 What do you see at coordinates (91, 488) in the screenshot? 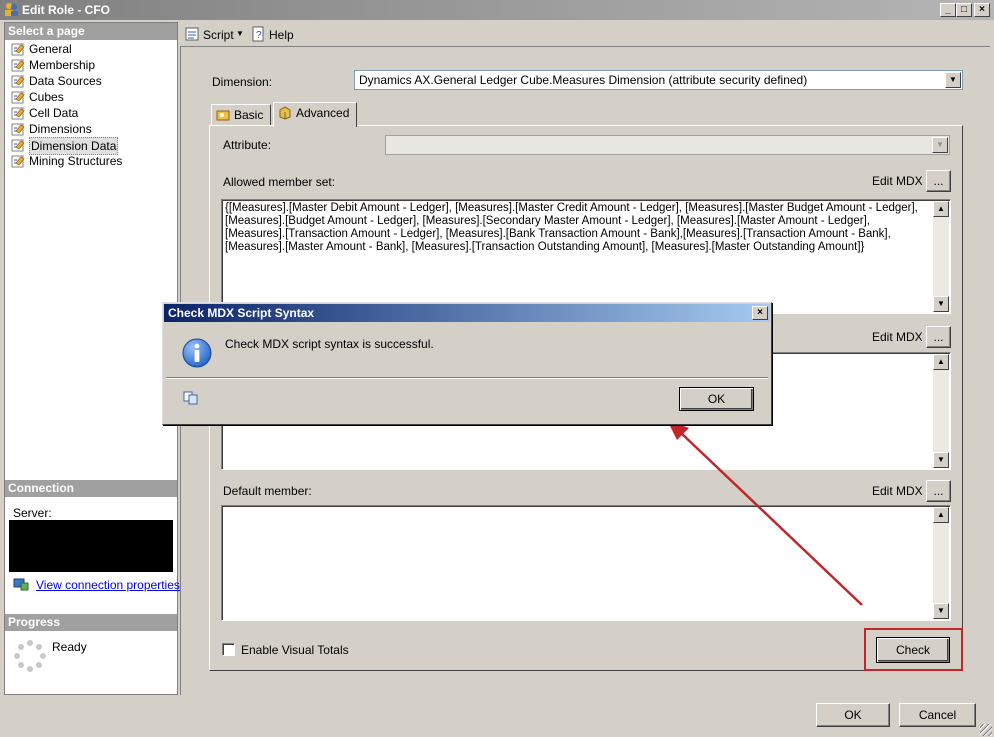
I see `connection-header: Connection` at bounding box center [91, 488].